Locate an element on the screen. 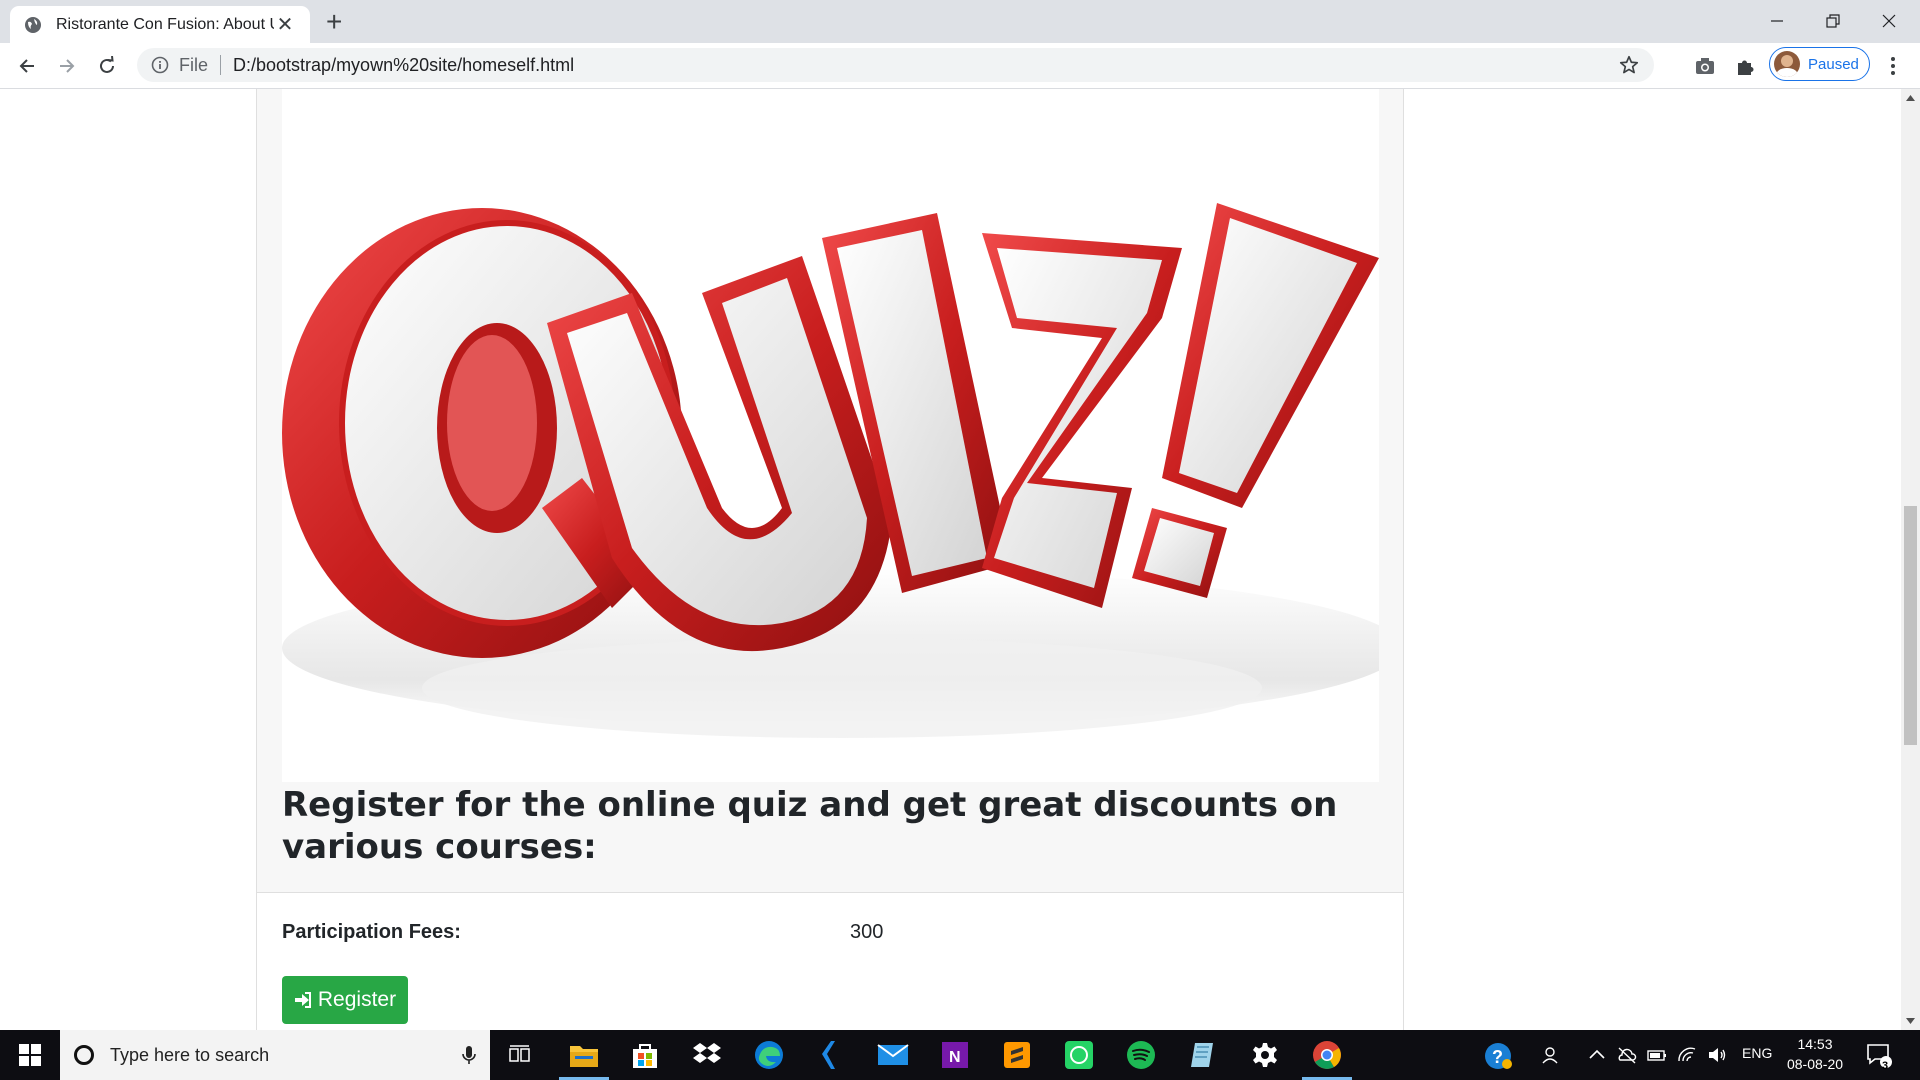 The width and height of the screenshot is (1920, 1080). minimize-icon is located at coordinates (1777, 21).